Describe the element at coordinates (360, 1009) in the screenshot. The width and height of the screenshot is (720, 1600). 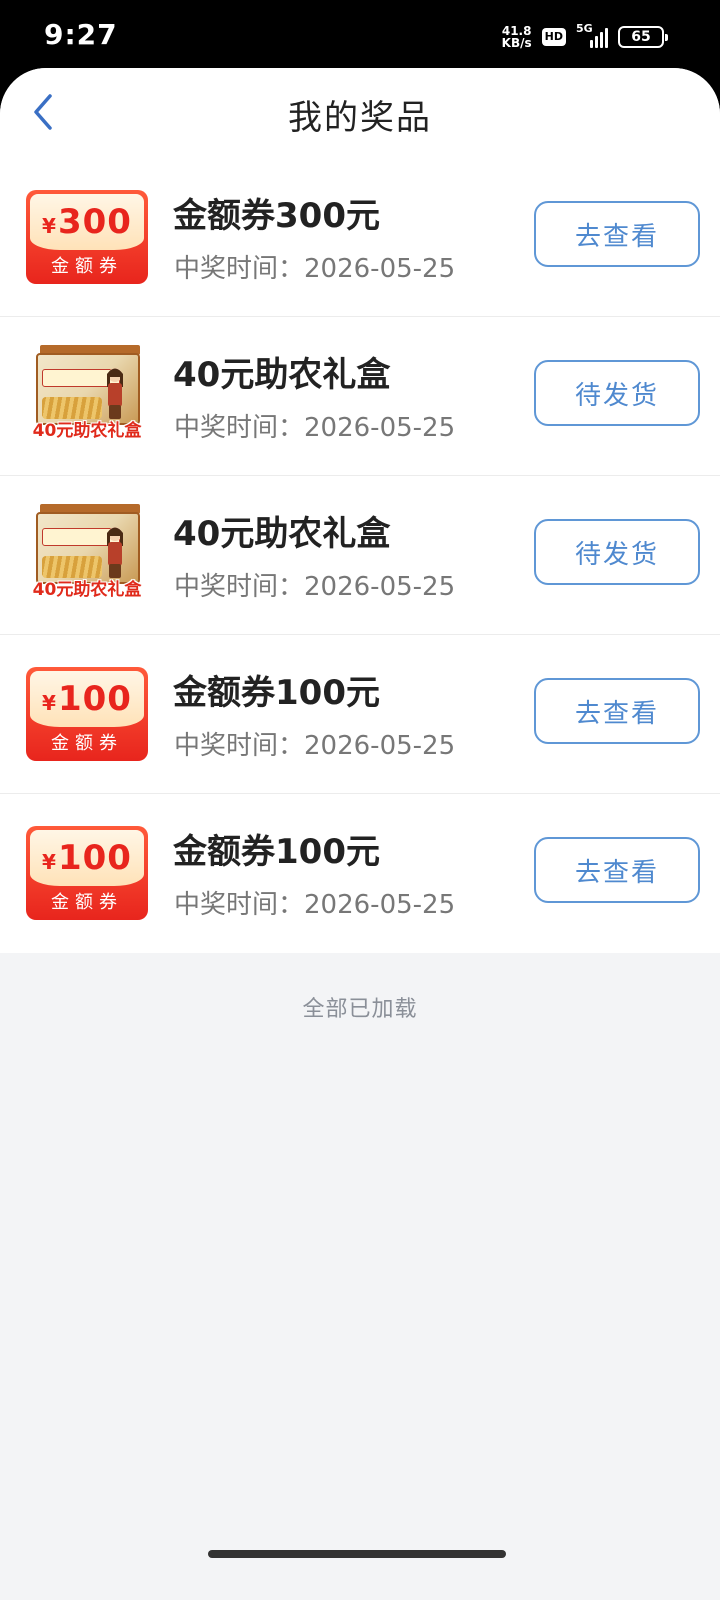
I see `list-end-note: 全部已加载` at that location.